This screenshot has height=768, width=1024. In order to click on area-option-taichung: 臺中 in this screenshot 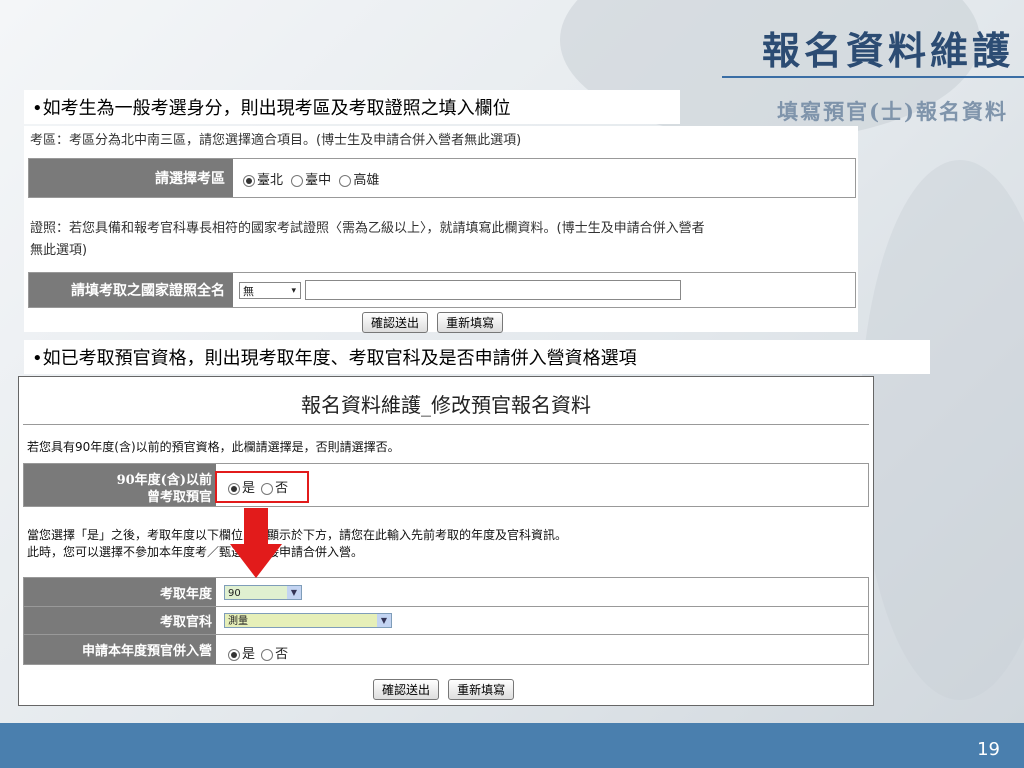, I will do `click(311, 180)`.